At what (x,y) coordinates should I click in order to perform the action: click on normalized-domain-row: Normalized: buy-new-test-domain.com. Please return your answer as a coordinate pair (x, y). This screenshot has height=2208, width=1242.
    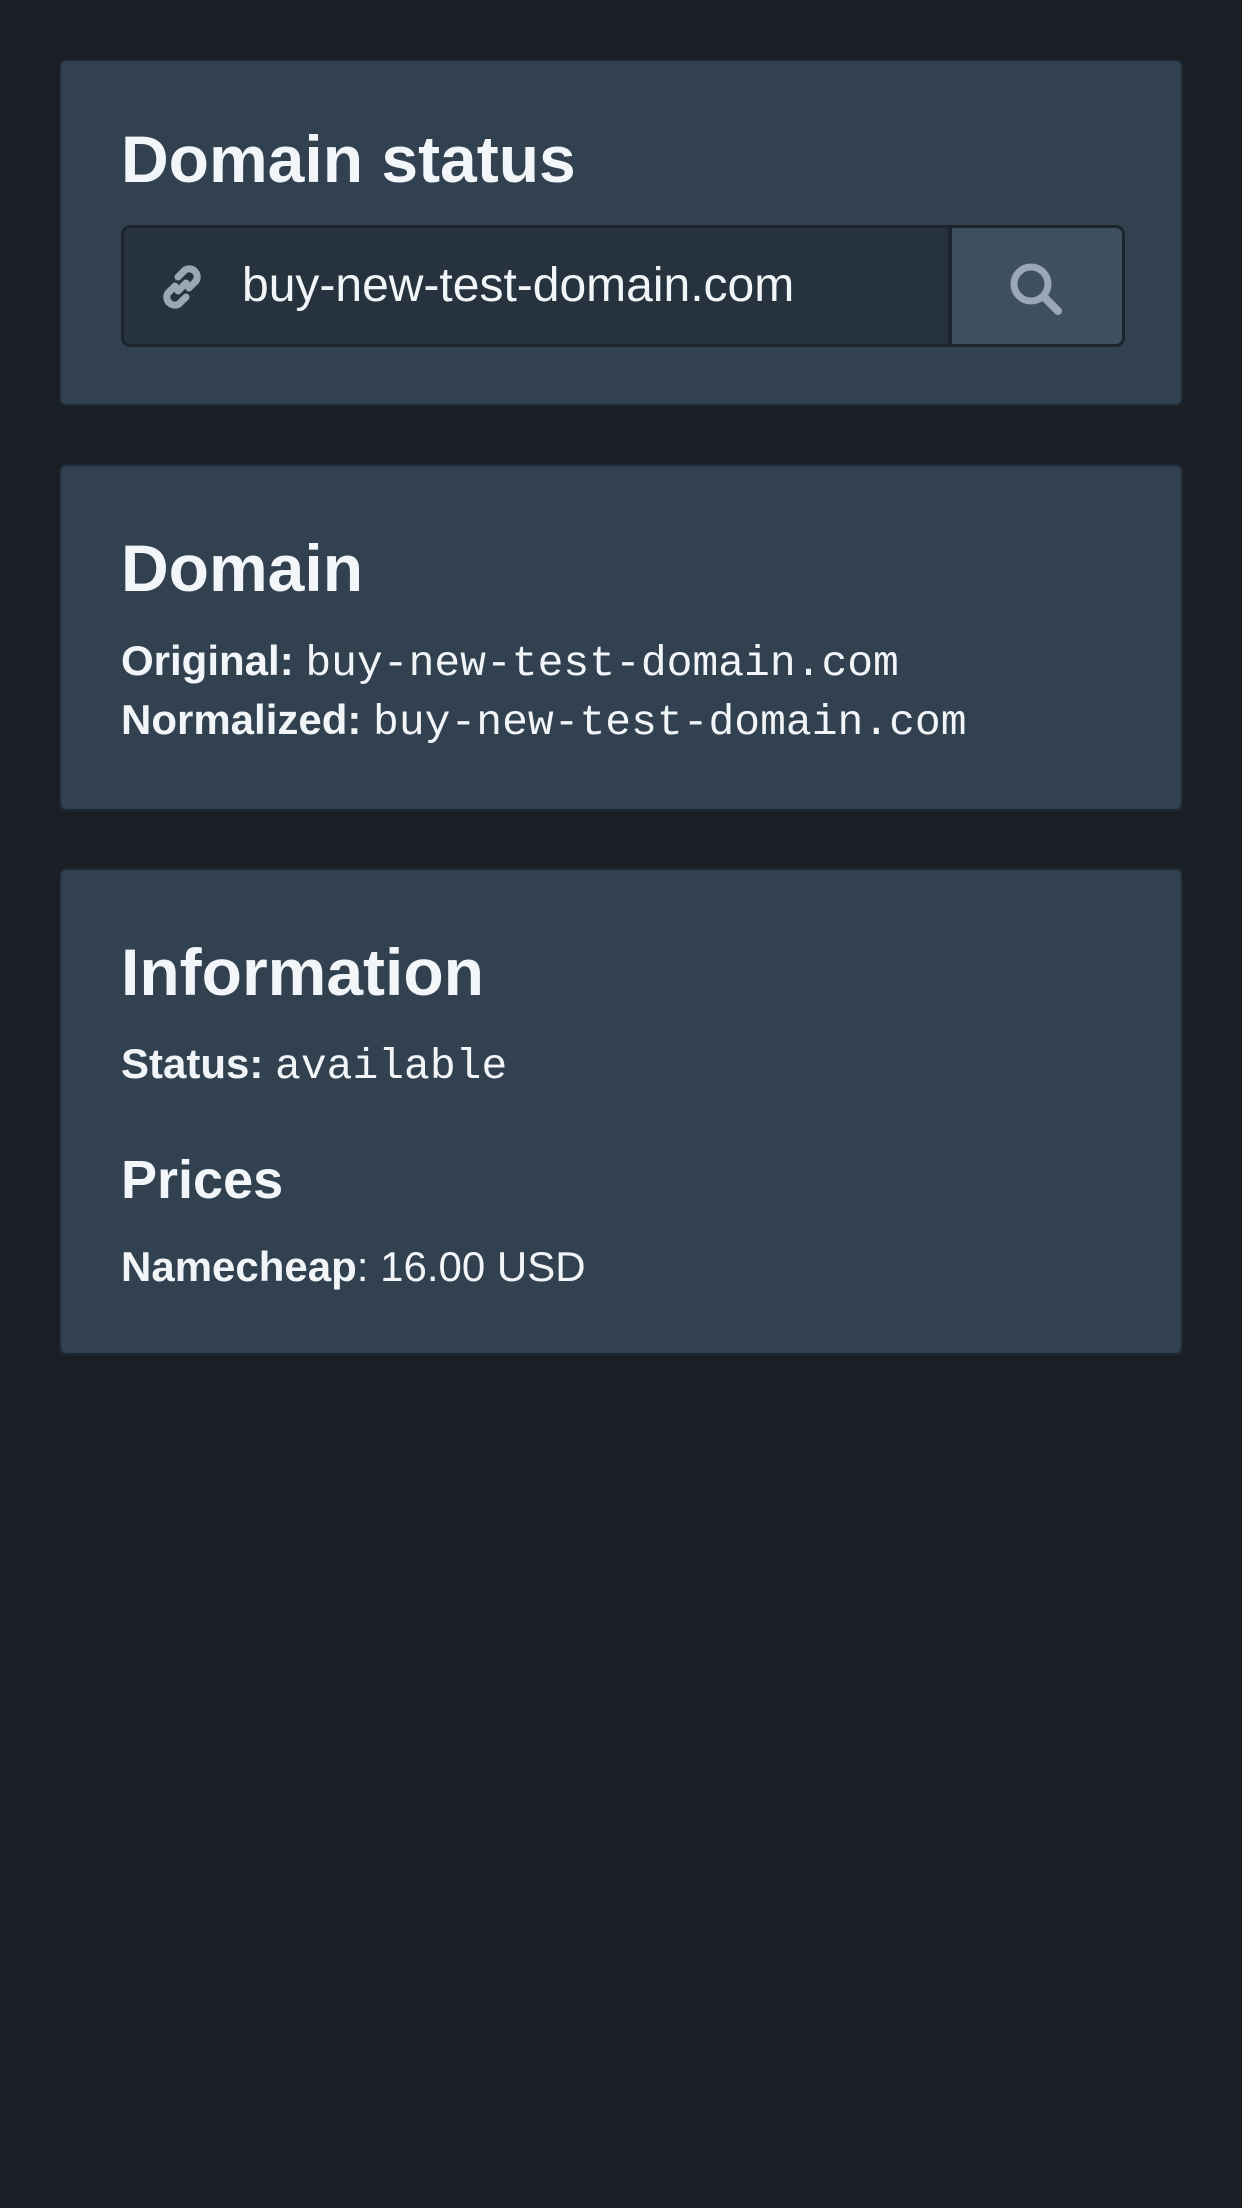
    Looking at the image, I should click on (544, 721).